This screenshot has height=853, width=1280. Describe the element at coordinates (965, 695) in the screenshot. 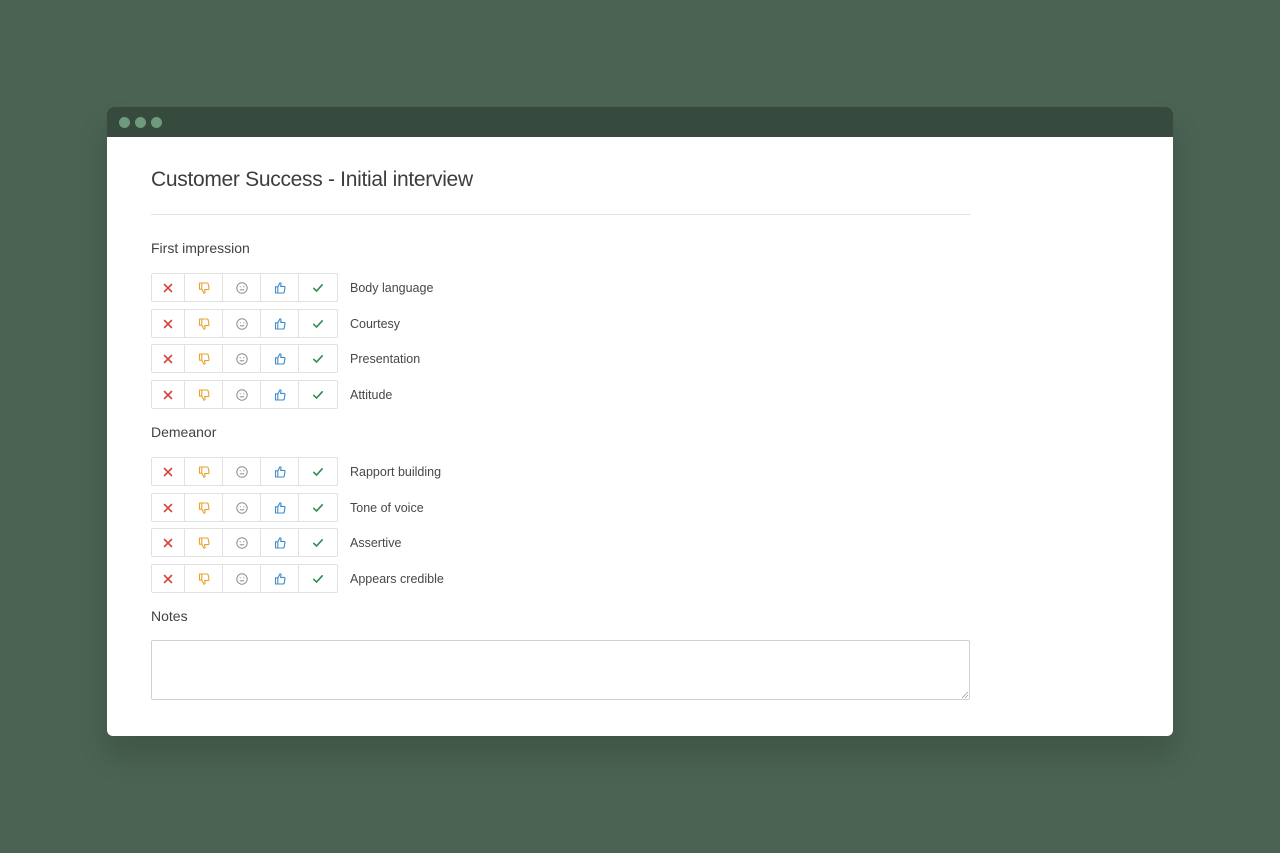

I see `resize-grip-icon` at that location.